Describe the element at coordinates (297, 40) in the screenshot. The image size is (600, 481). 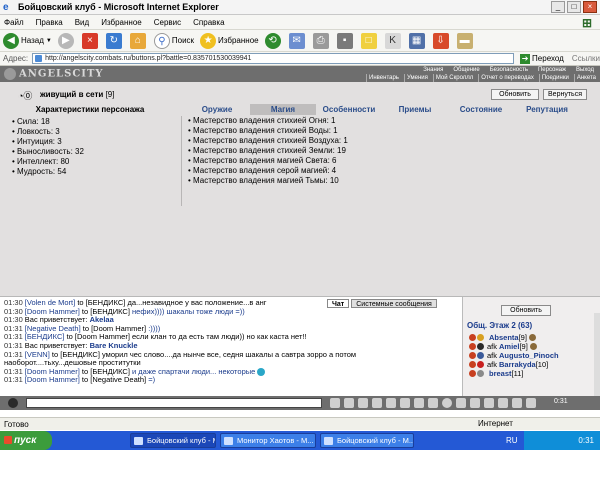
I see `mail-button: ✉` at that location.